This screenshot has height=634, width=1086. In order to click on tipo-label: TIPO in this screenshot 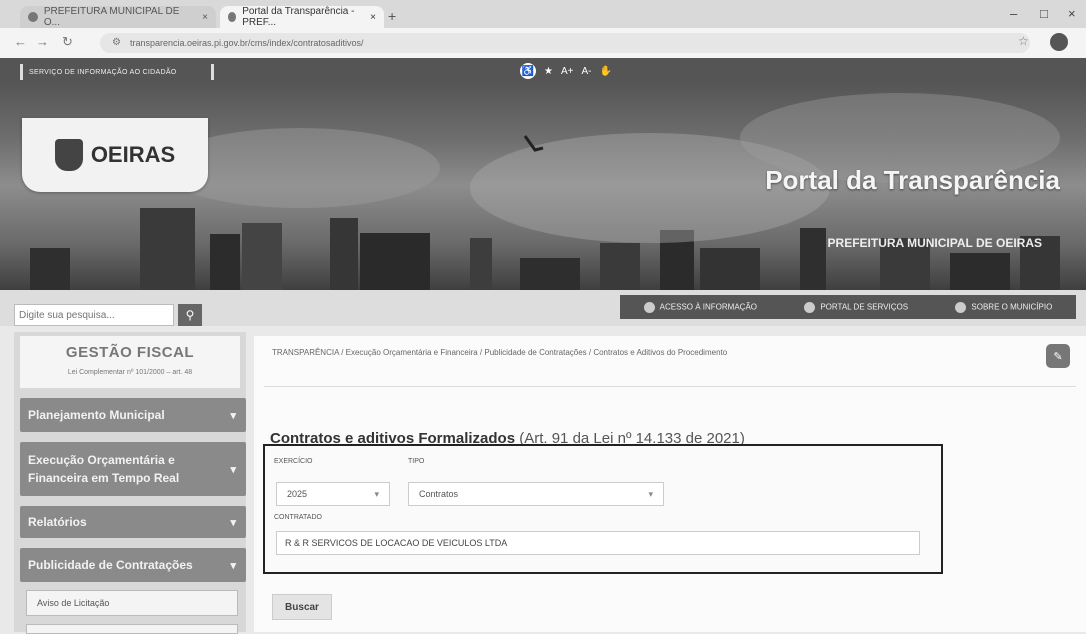, I will do `click(416, 461)`.